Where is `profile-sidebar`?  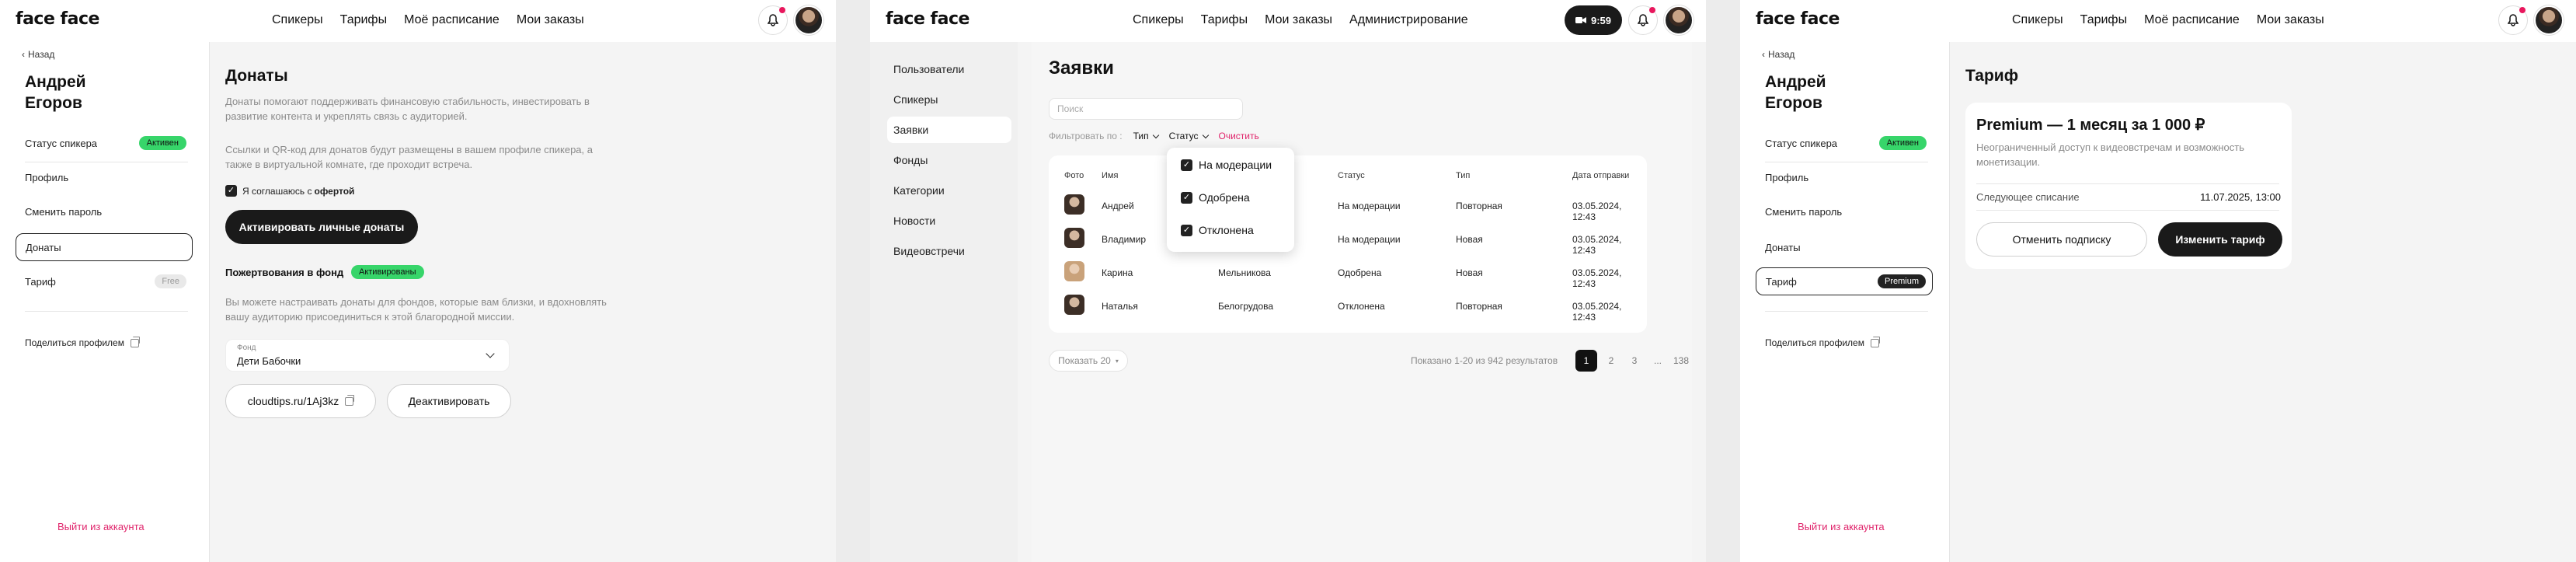 profile-sidebar is located at coordinates (105, 302).